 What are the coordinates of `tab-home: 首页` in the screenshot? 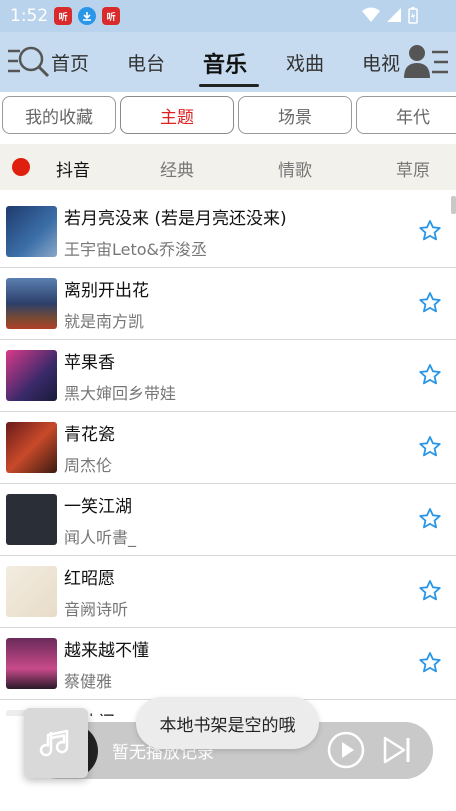 It's located at (70, 62).